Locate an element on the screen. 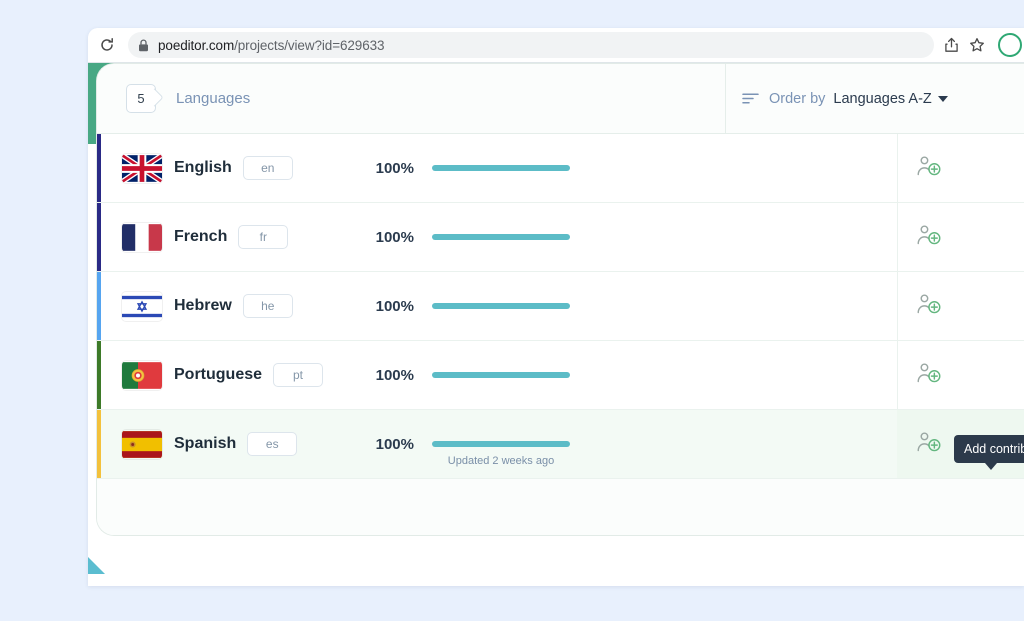 The image size is (1024, 621). order-by-label: Order by is located at coordinates (797, 98).